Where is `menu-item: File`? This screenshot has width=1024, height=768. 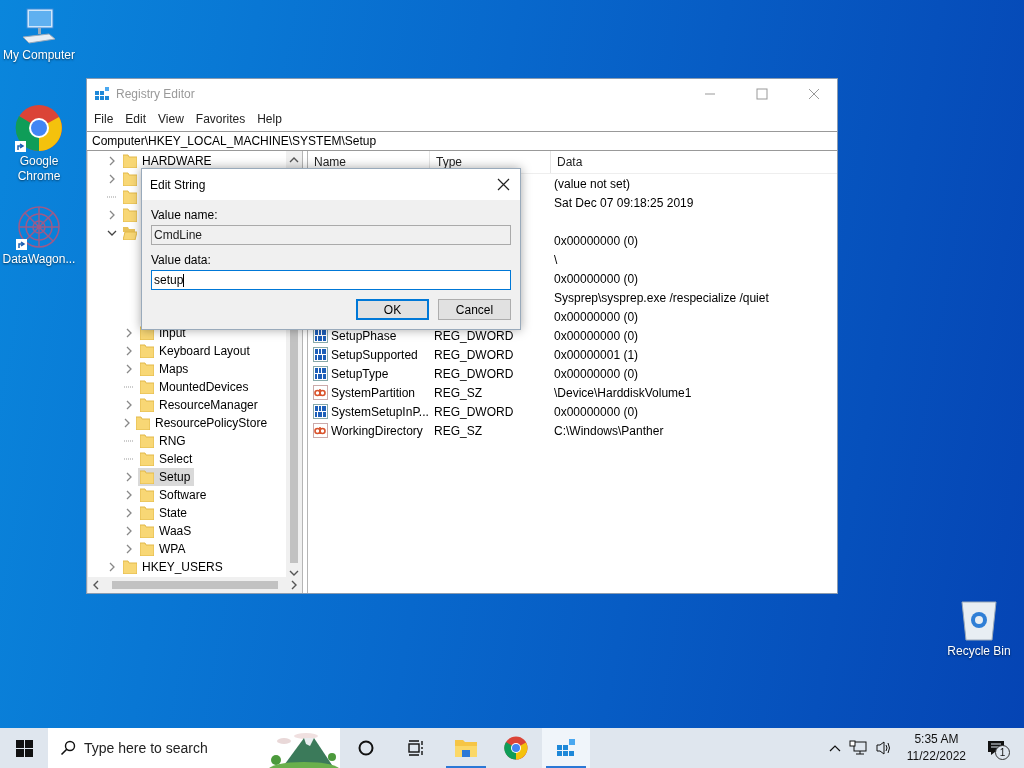
menu-item: File is located at coordinates (104, 119).